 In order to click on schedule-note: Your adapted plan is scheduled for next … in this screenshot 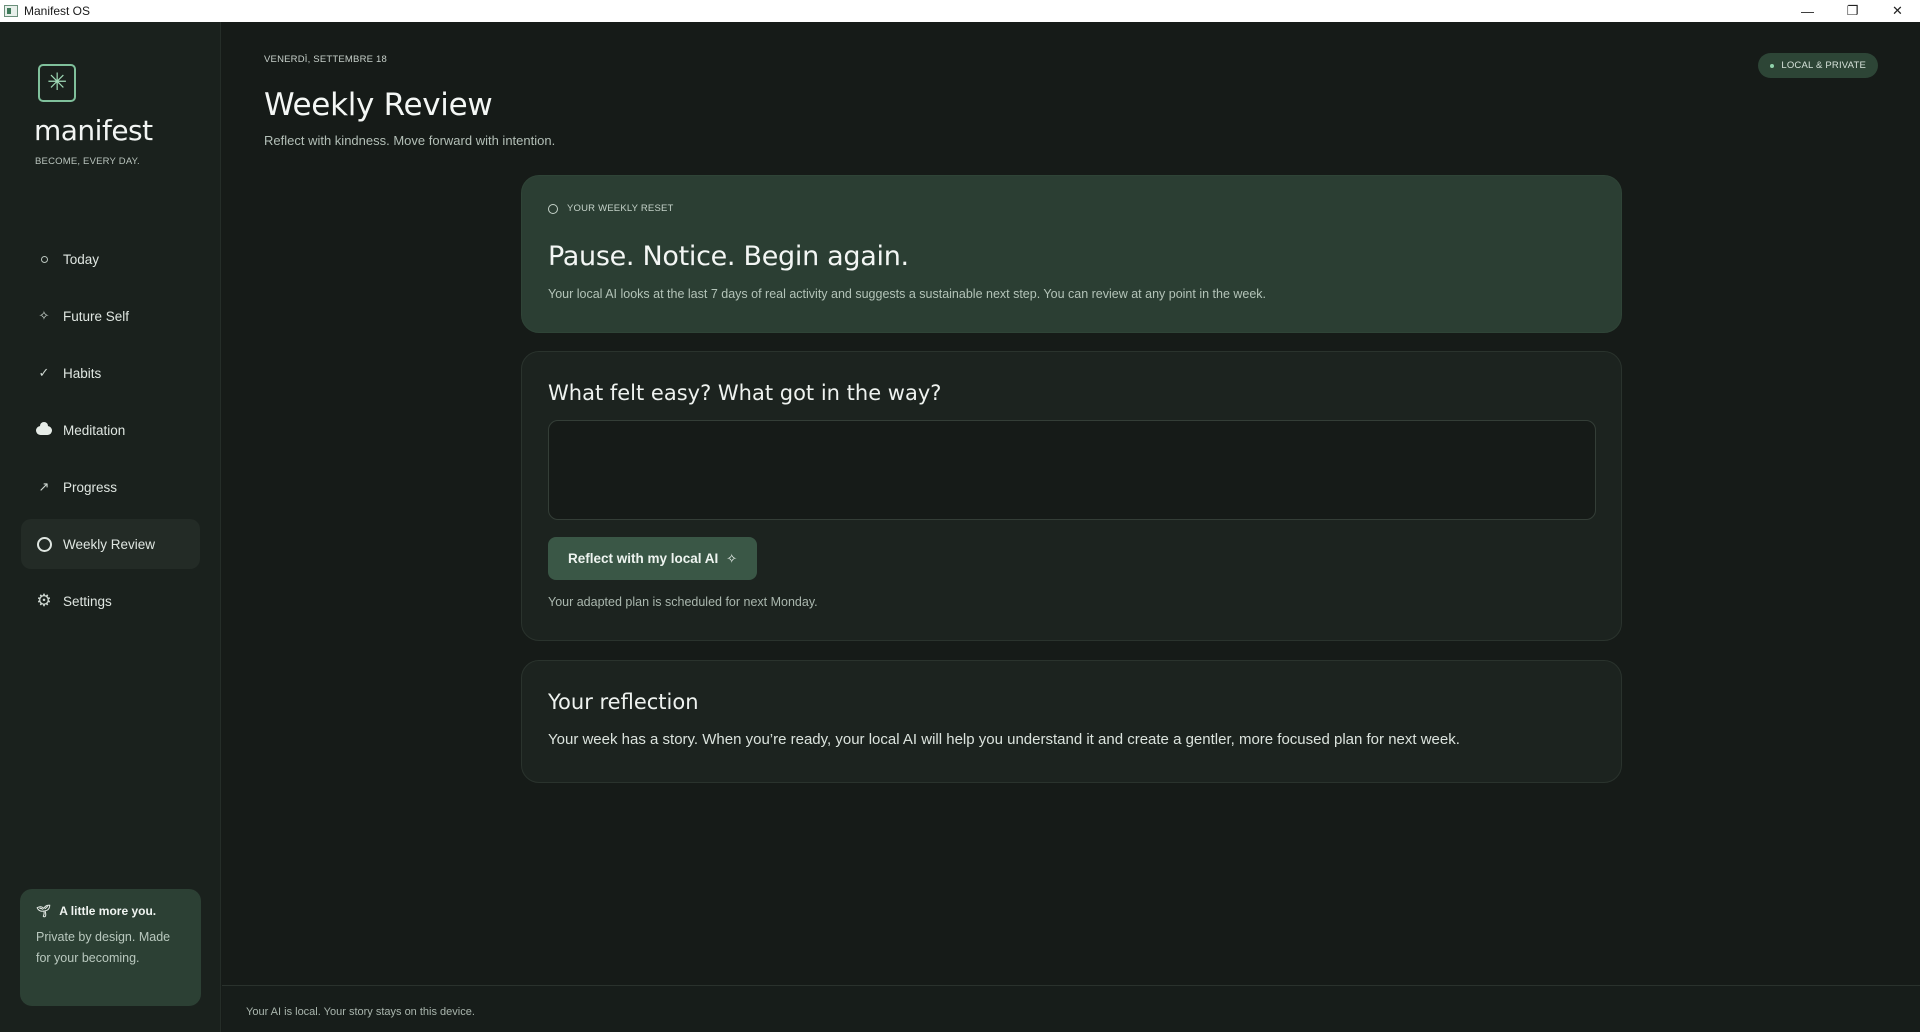, I will do `click(683, 602)`.